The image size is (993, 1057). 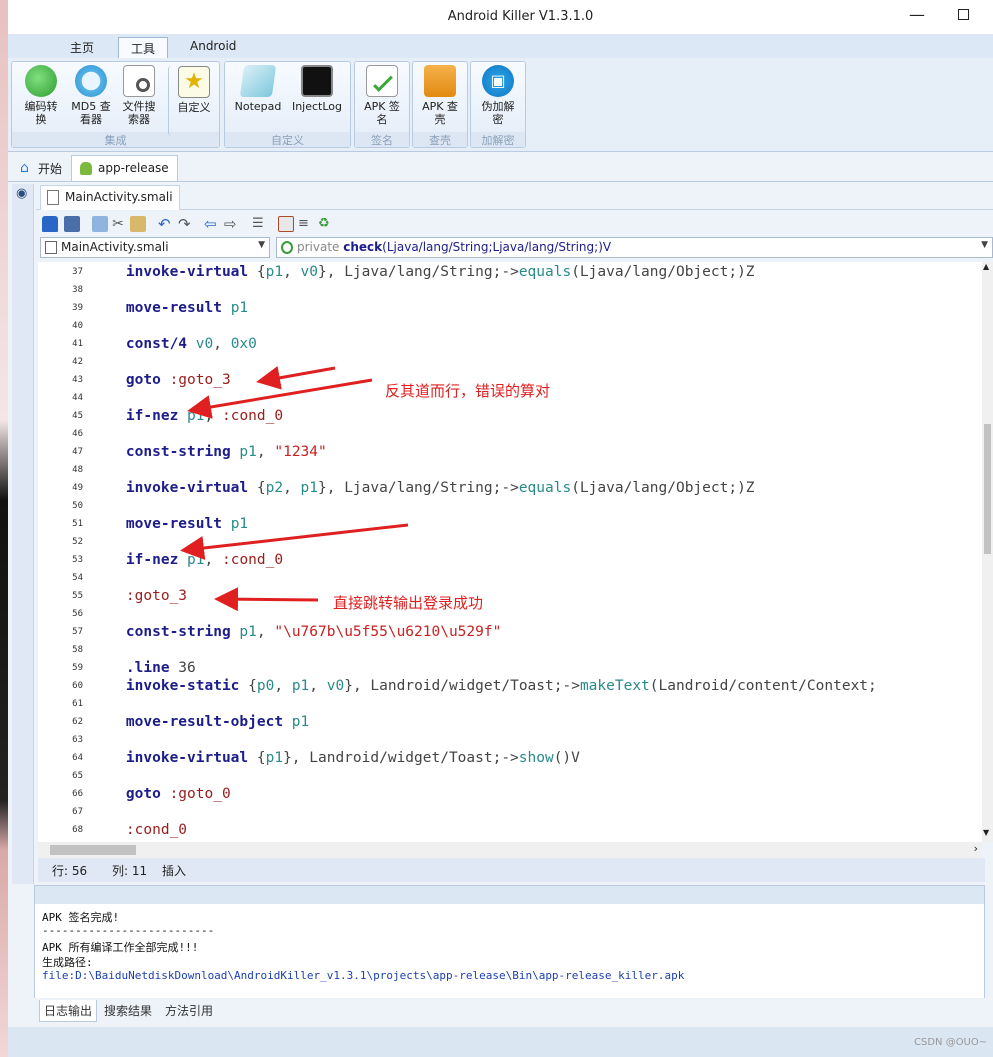 I want to click on horizontal-scrollbar: ›, so click(x=510, y=850).